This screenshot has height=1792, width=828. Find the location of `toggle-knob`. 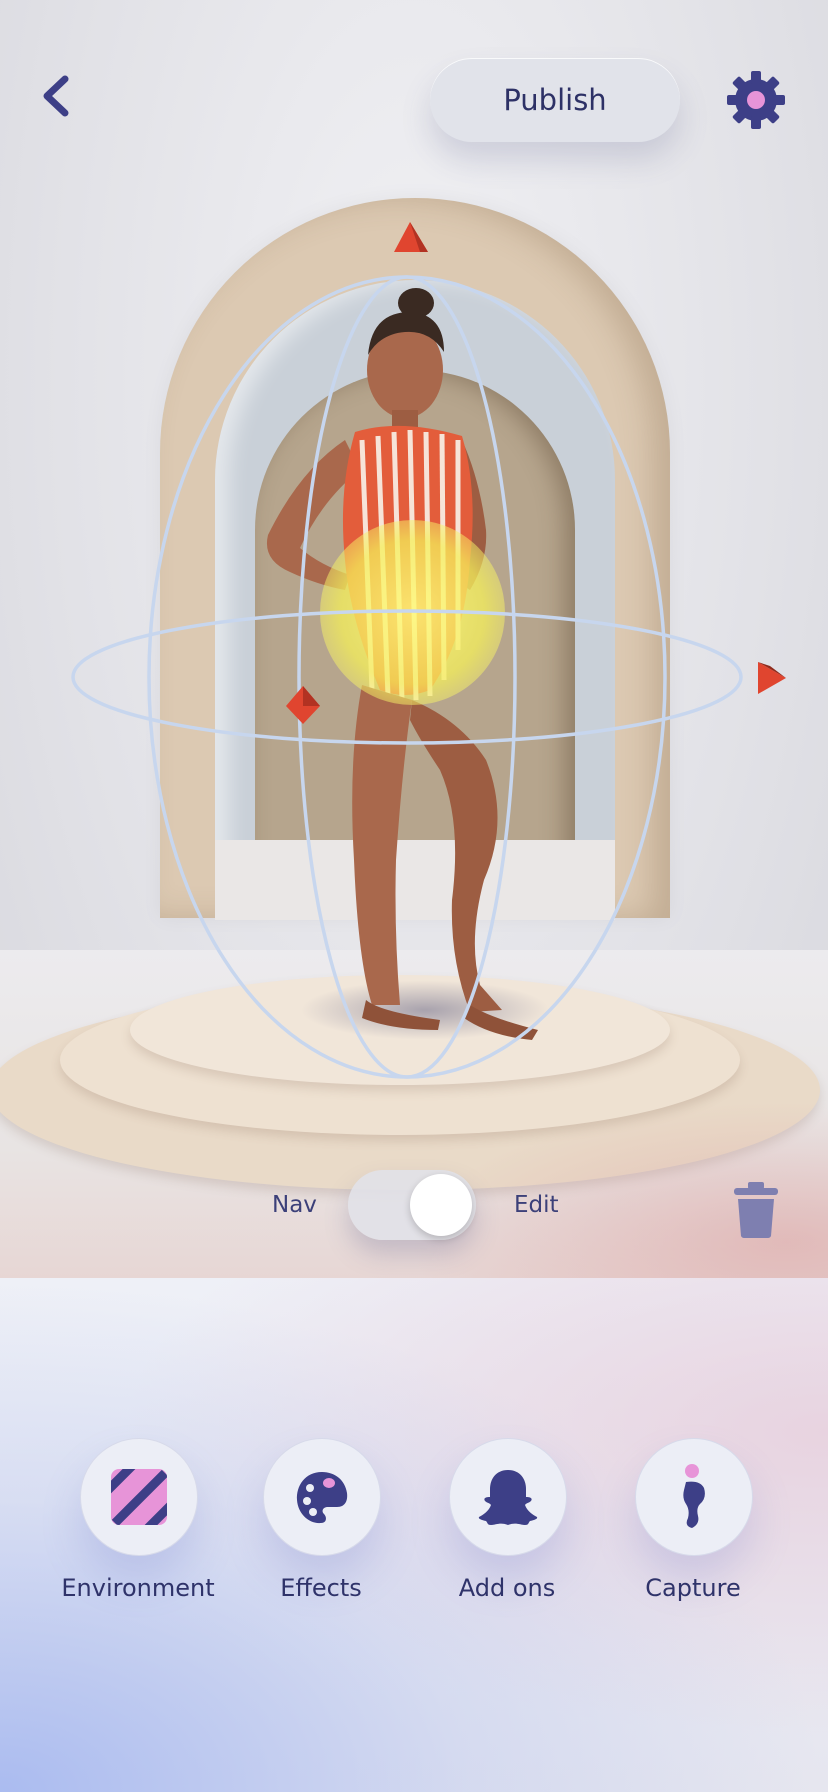

toggle-knob is located at coordinates (441, 1205).